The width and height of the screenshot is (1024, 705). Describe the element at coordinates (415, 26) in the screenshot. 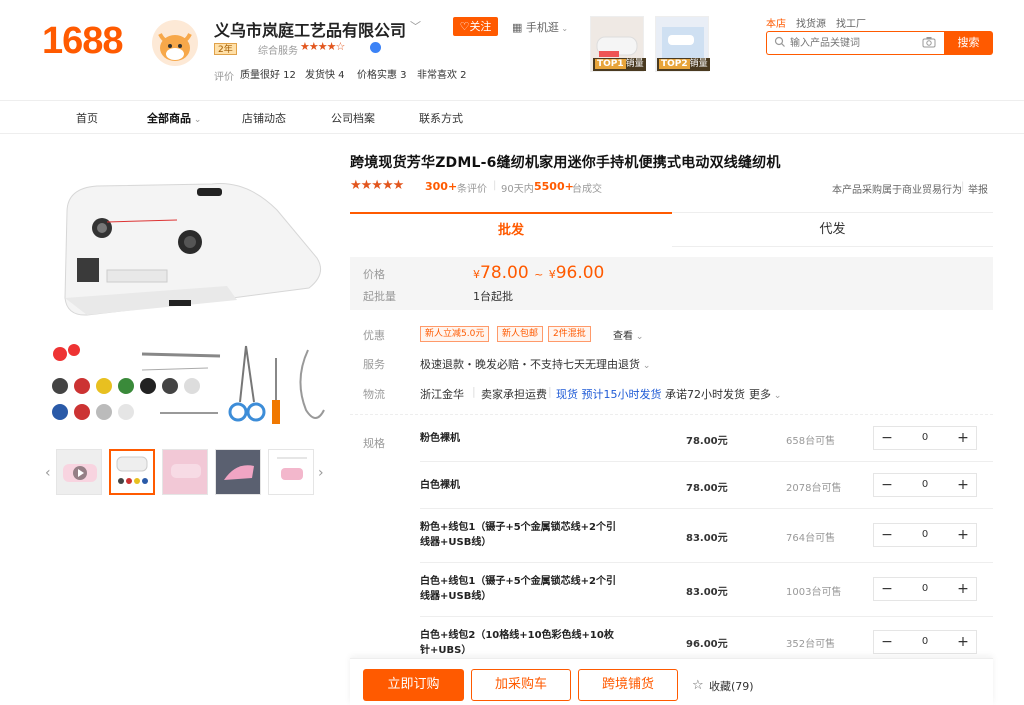

I see `chevron-down-icon: ﹀` at that location.